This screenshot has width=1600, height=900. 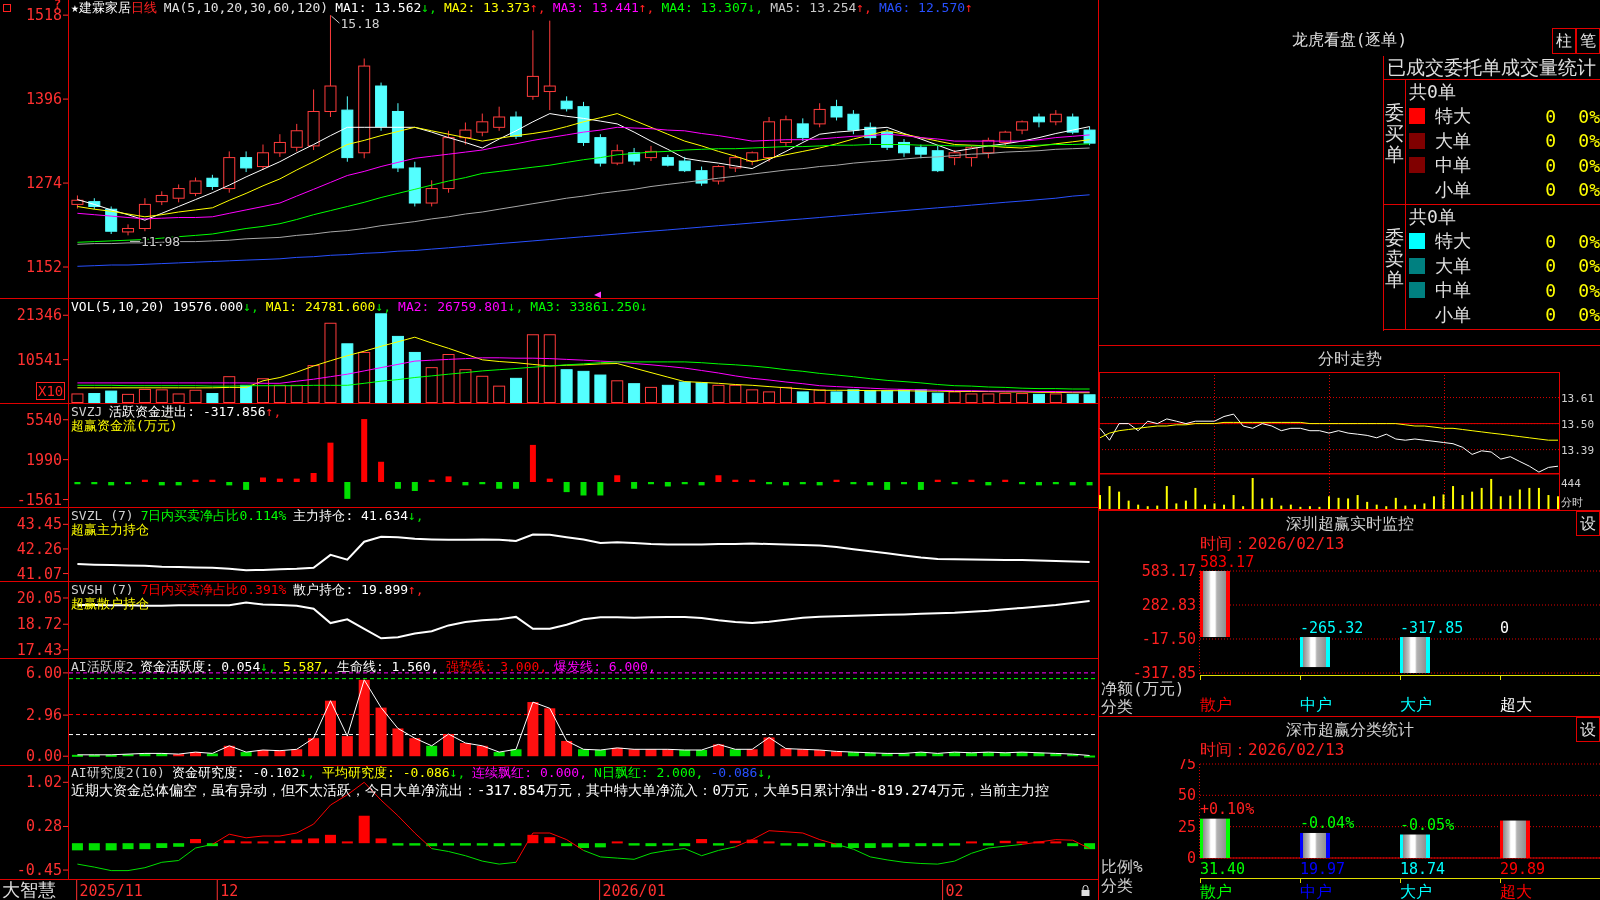 I want to click on legend-text: N日飘红: 2.000,, so click(x=649, y=773).